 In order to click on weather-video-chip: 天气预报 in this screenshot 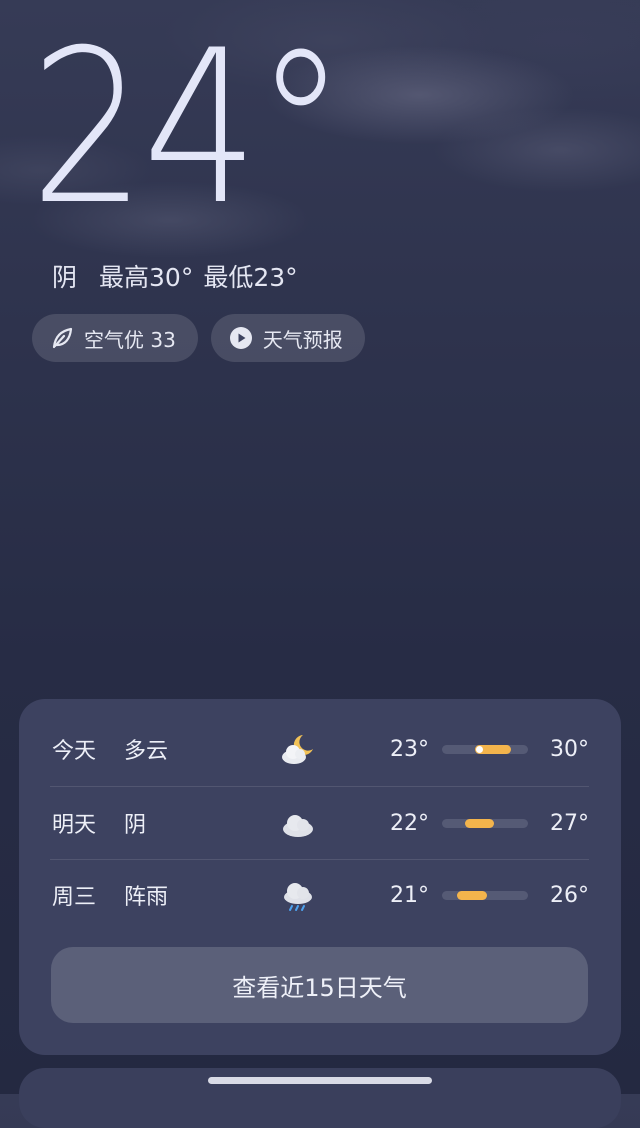, I will do `click(287, 338)`.